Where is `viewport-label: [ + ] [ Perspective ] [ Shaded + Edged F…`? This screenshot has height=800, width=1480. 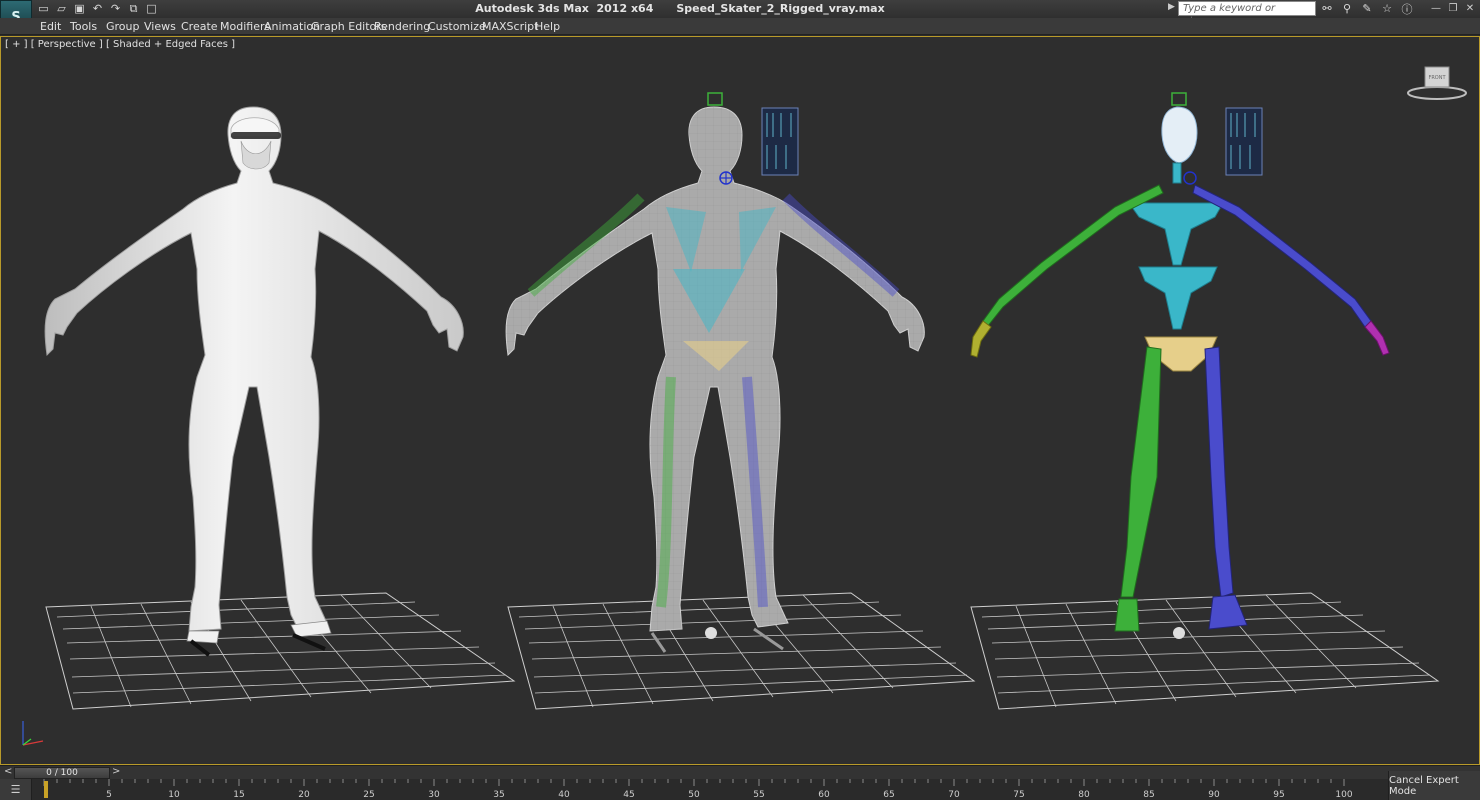
viewport-label: [ + ] [ Perspective ] [ Shaded + Edged F… is located at coordinates (120, 44).